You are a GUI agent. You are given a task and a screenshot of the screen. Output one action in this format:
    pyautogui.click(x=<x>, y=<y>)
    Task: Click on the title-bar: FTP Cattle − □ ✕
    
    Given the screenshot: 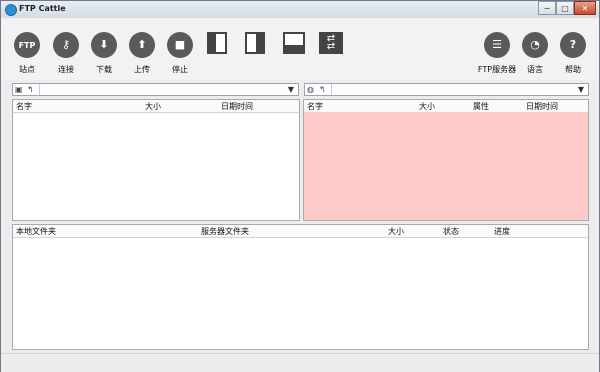 What is the action you would take?
    pyautogui.click(x=300, y=9)
    